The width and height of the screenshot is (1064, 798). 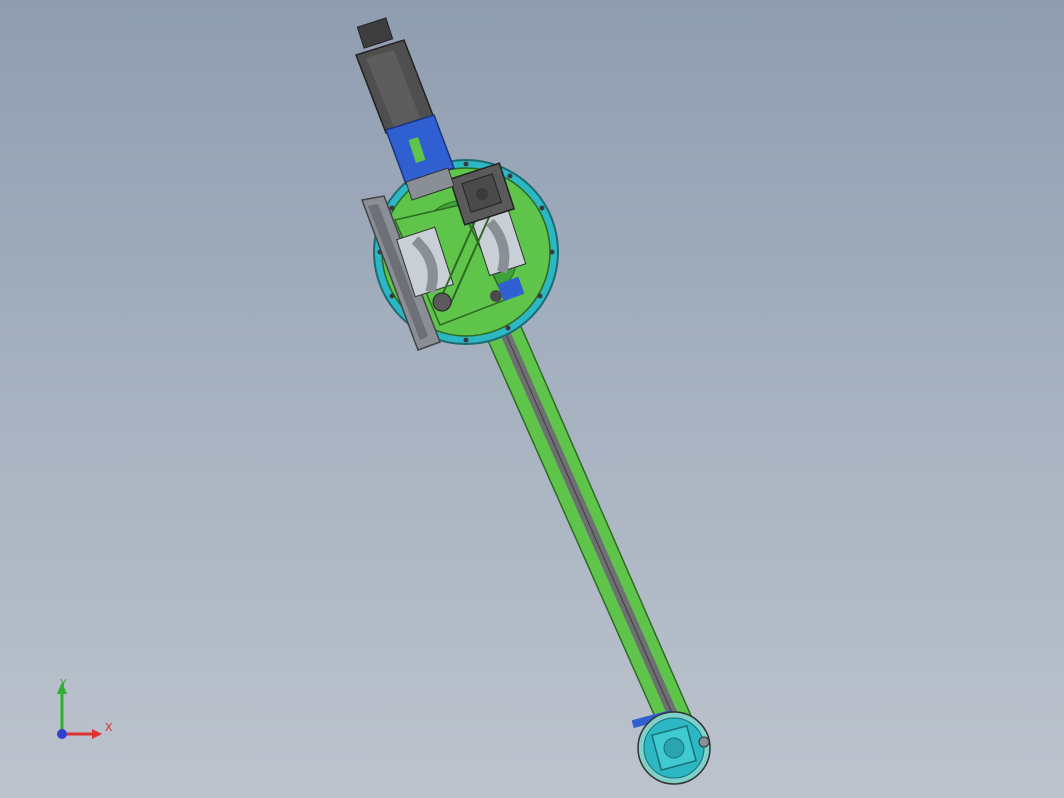 I want to click on coordinate-triad: X Y, so click(x=84, y=712).